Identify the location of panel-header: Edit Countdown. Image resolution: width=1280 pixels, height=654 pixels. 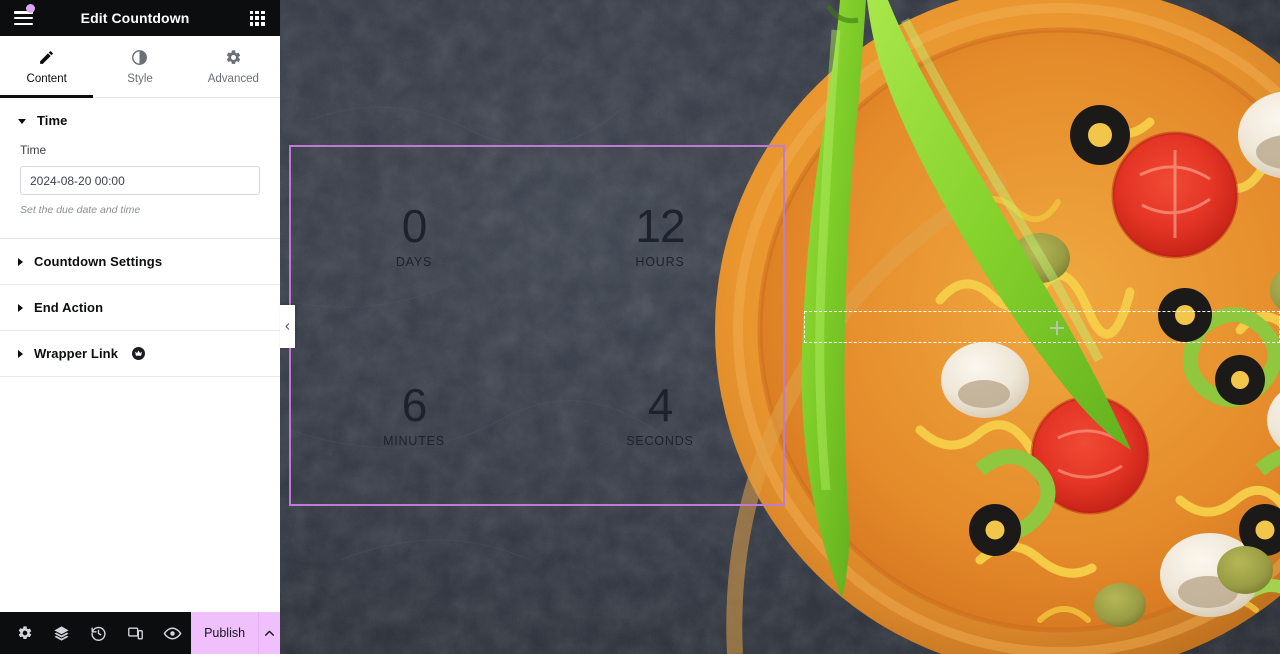
(140, 18).